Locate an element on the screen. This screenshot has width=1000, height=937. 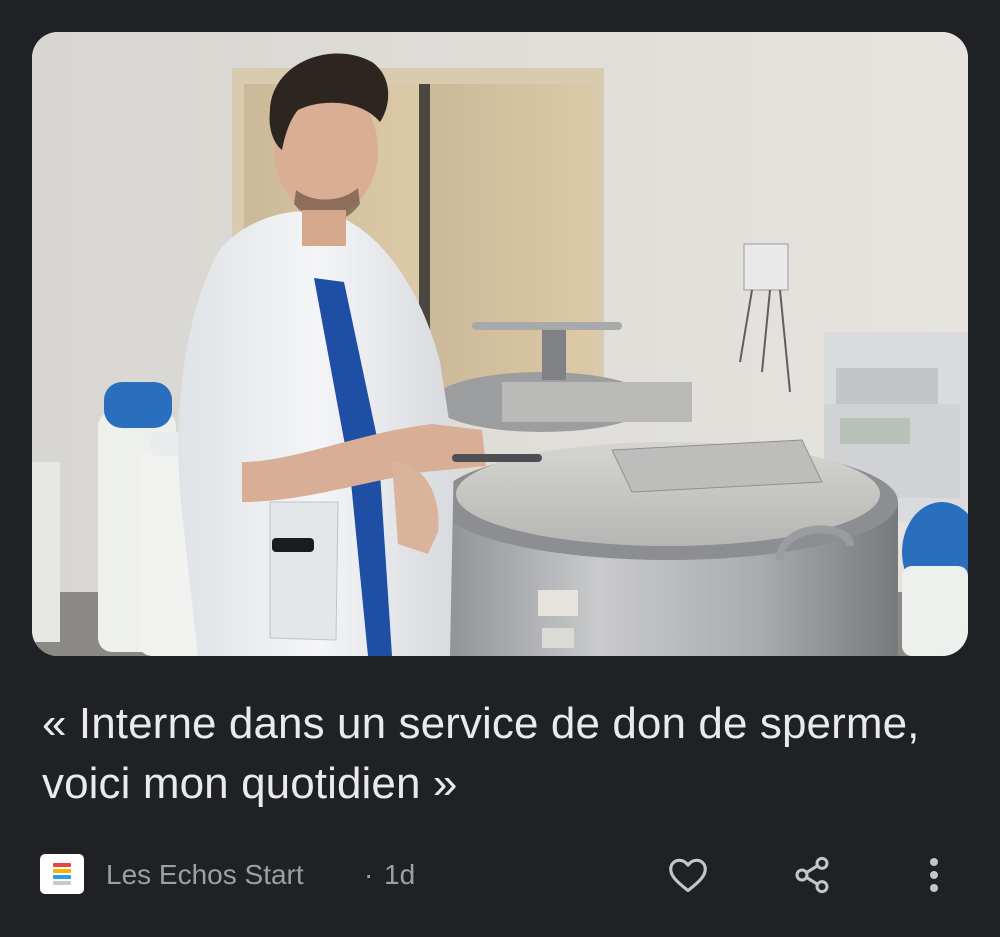
more-options-button is located at coordinates (934, 875).